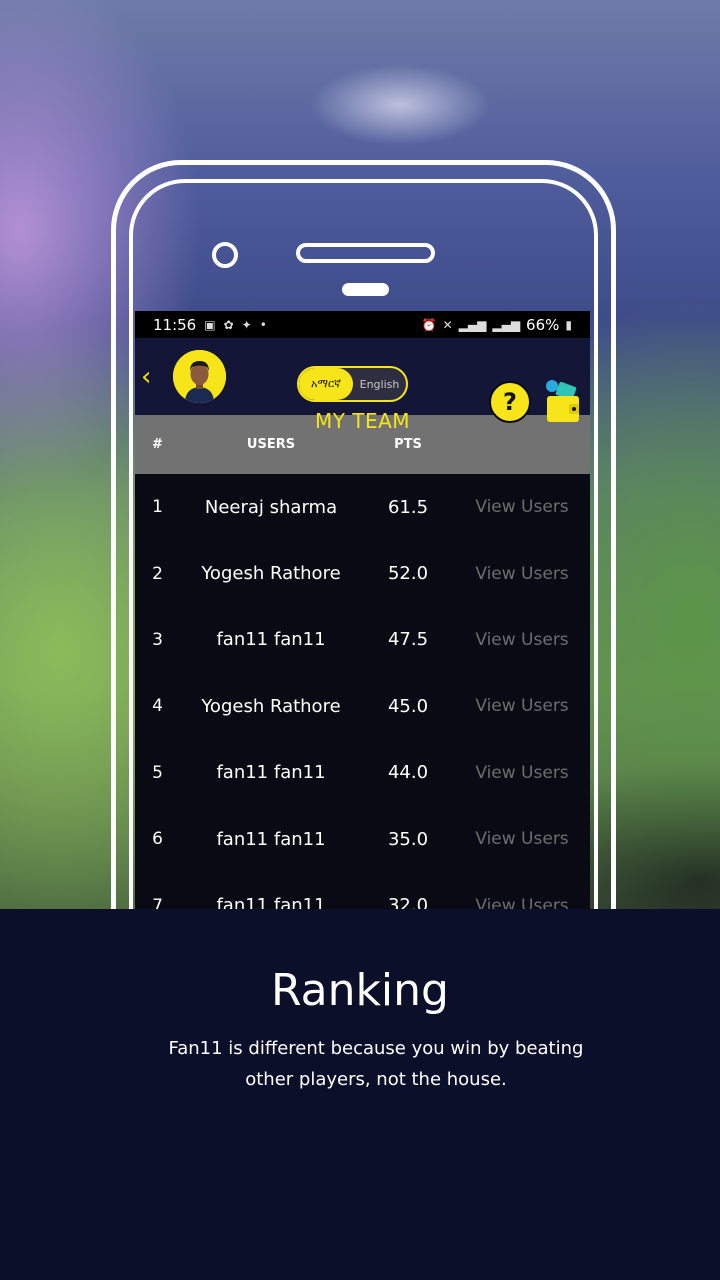  Describe the element at coordinates (157, 772) in the screenshot. I see `rank-cell: 5` at that location.